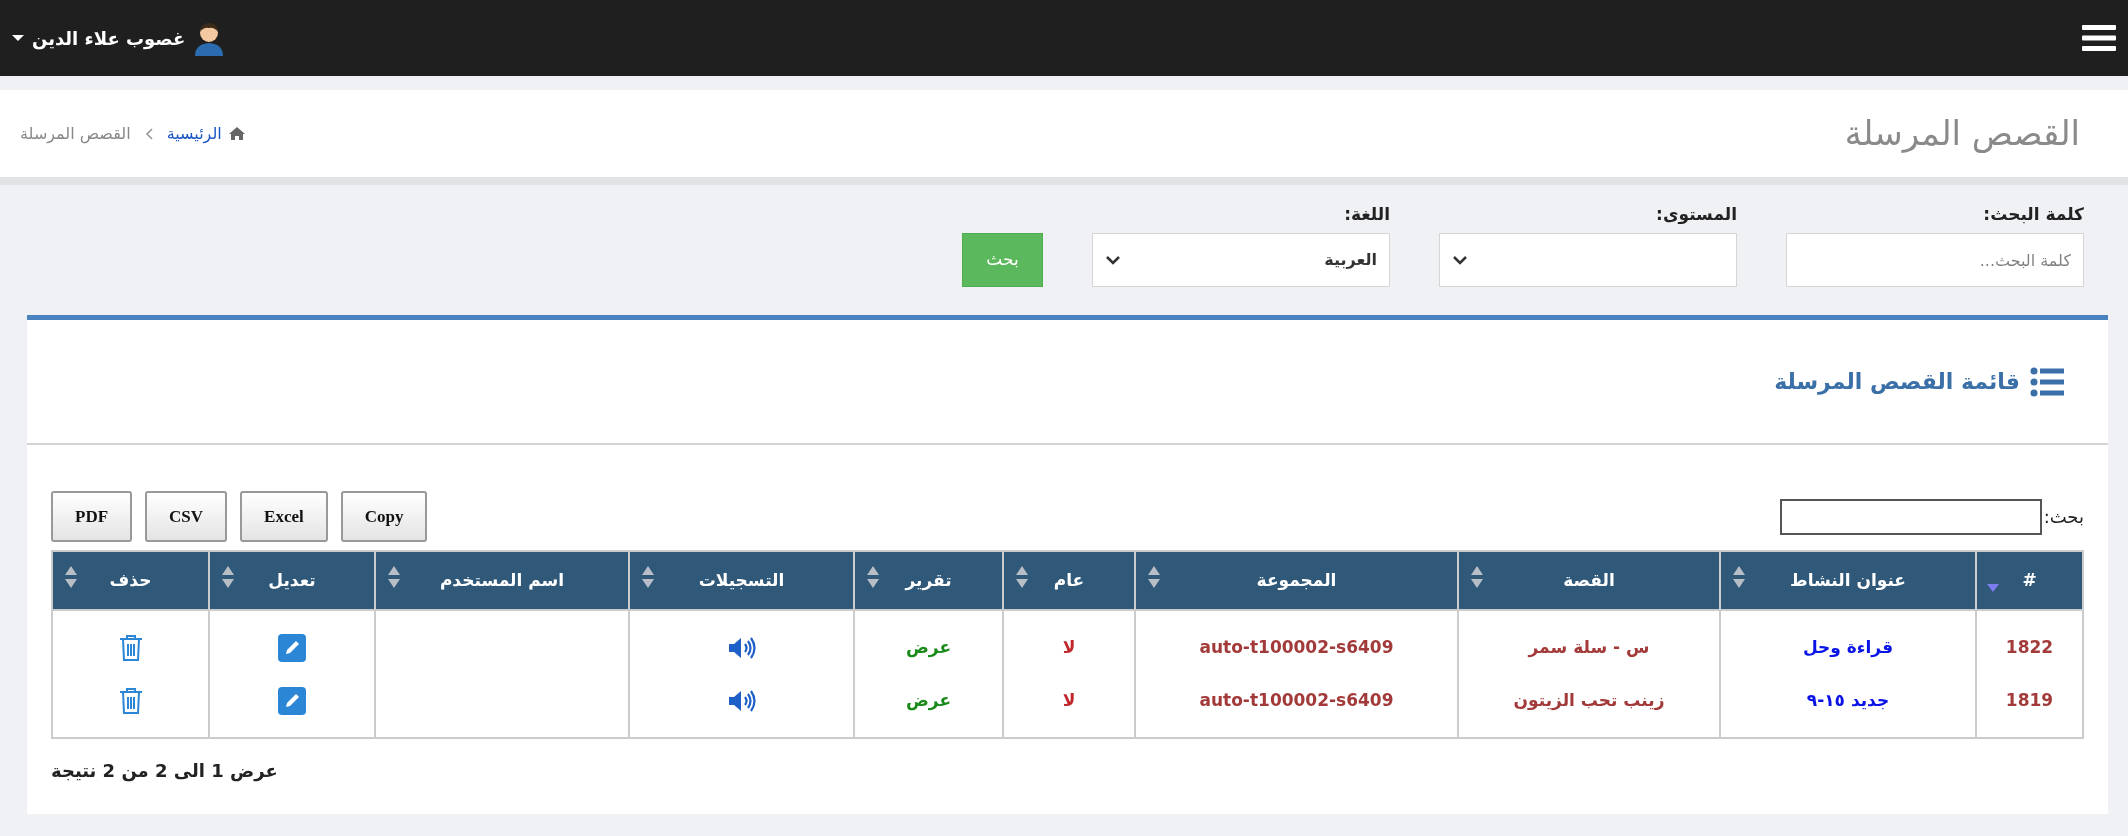 Image resolution: width=2128 pixels, height=836 pixels. What do you see at coordinates (2033, 214) in the screenshot?
I see `field-label: كلمة البحث:` at bounding box center [2033, 214].